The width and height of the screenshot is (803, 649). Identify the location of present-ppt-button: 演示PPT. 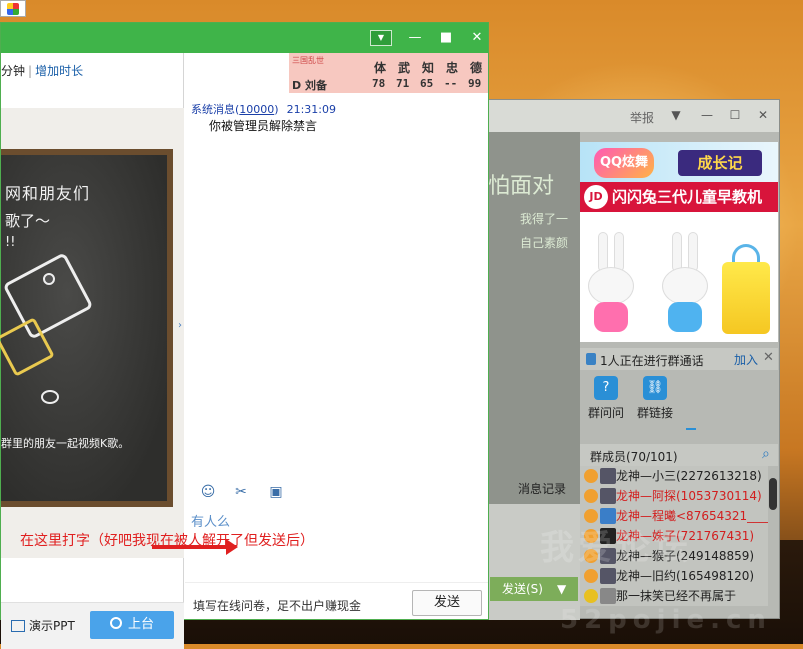
(43, 625).